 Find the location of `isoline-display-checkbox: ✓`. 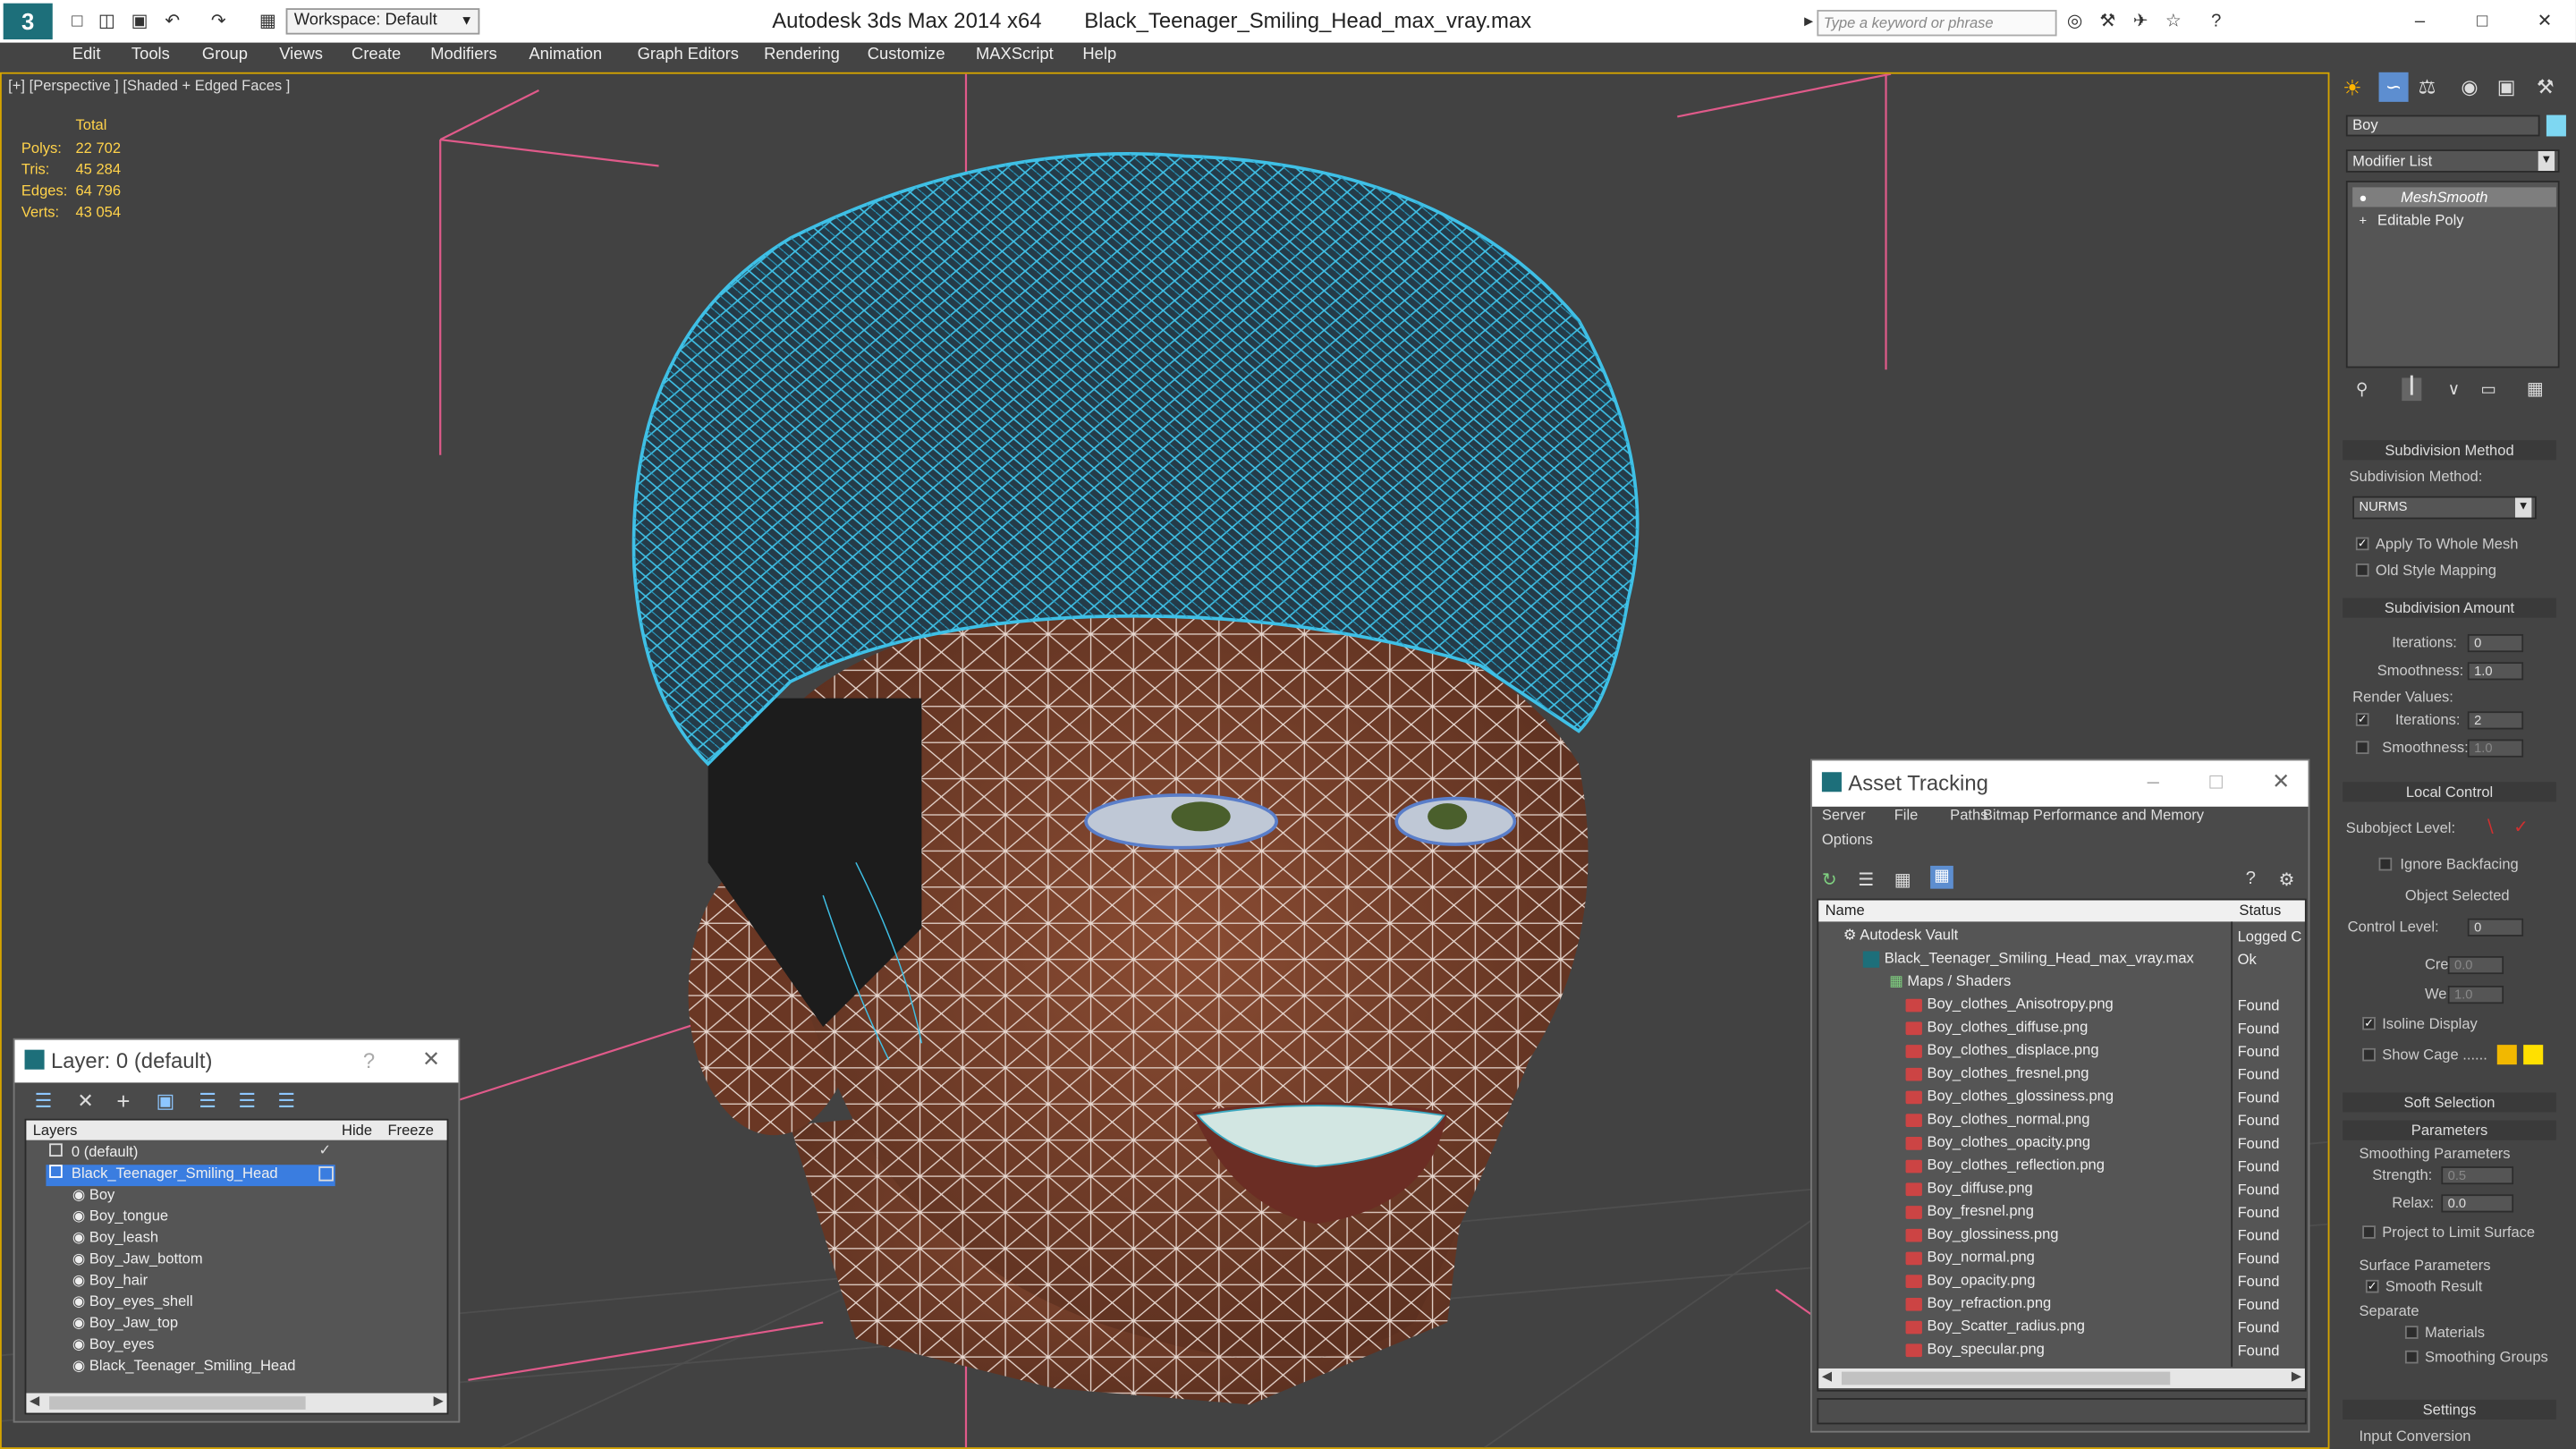

isoline-display-checkbox: ✓ is located at coordinates (2369, 1023).